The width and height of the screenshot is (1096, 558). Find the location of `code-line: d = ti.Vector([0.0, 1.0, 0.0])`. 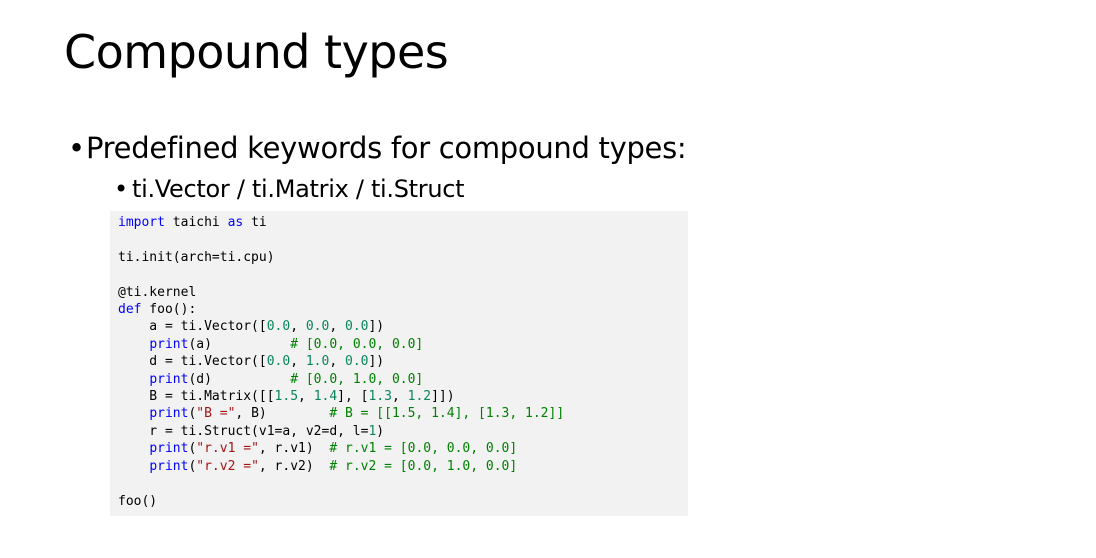

code-line: d = ti.Vector([0.0, 1.0, 0.0]) is located at coordinates (341, 361).